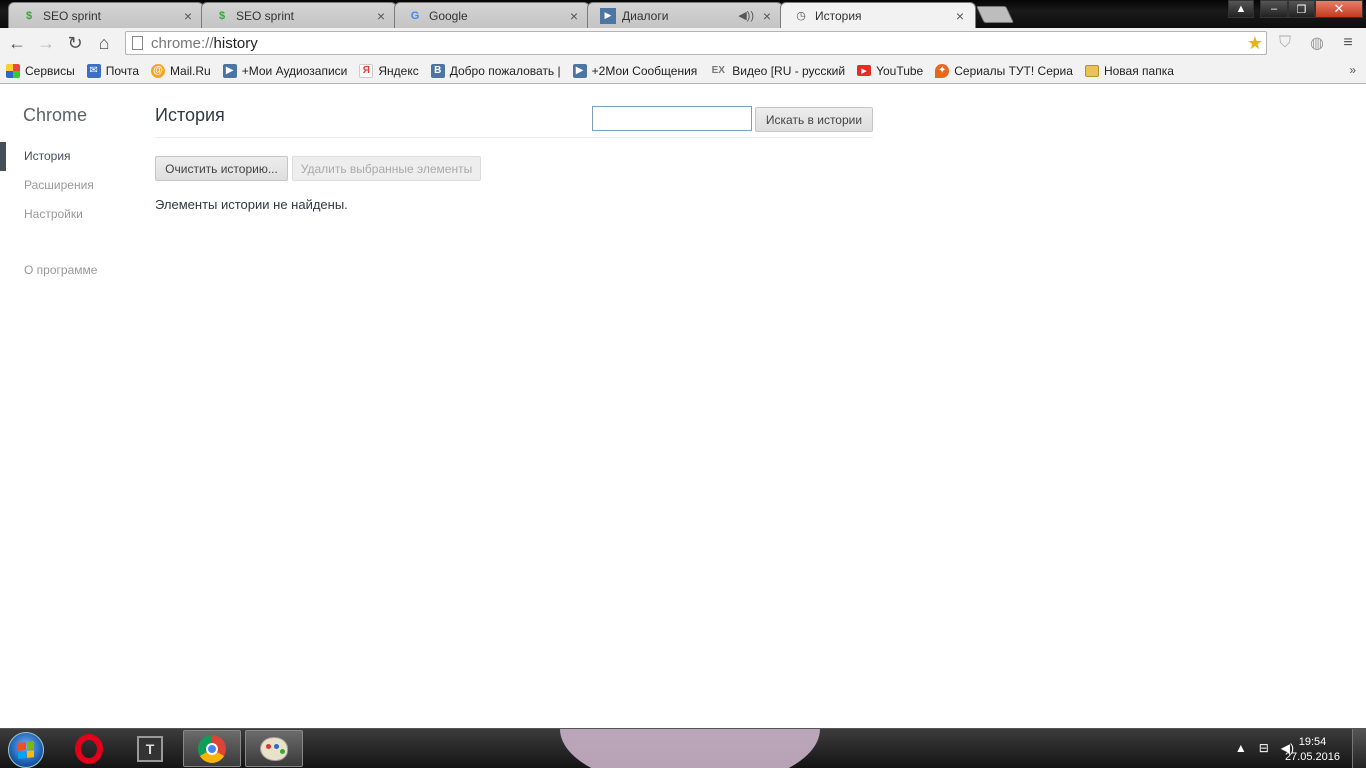 The image size is (1366, 768). I want to click on menu-icon: ≡, so click(1348, 43).